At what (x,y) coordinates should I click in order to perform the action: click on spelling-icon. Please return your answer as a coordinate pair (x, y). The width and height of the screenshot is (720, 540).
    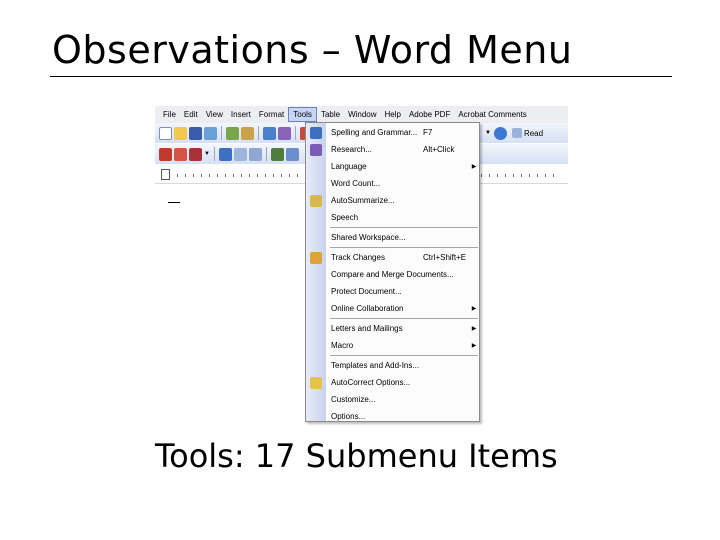
    Looking at the image, I should click on (316, 132).